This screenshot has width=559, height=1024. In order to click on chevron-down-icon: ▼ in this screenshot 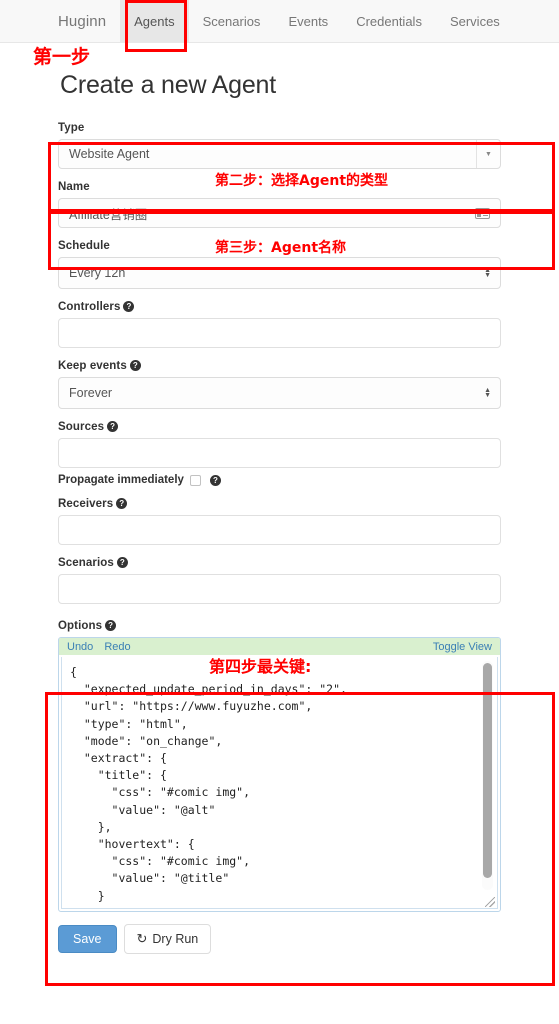, I will do `click(488, 154)`.